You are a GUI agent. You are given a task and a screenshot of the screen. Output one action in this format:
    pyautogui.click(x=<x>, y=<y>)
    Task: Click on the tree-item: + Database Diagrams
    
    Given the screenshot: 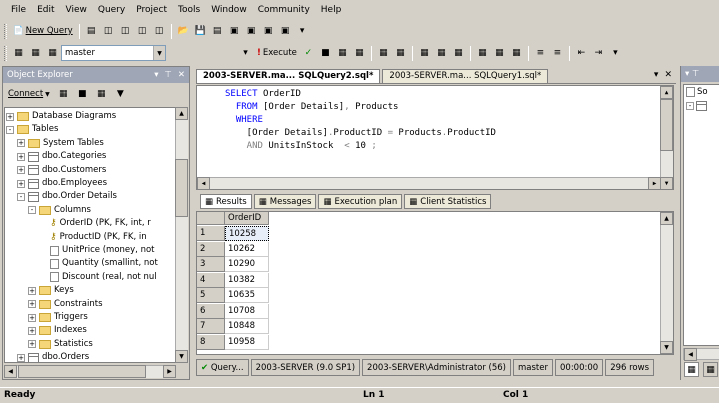 What is the action you would take?
    pyautogui.click(x=61, y=116)
    